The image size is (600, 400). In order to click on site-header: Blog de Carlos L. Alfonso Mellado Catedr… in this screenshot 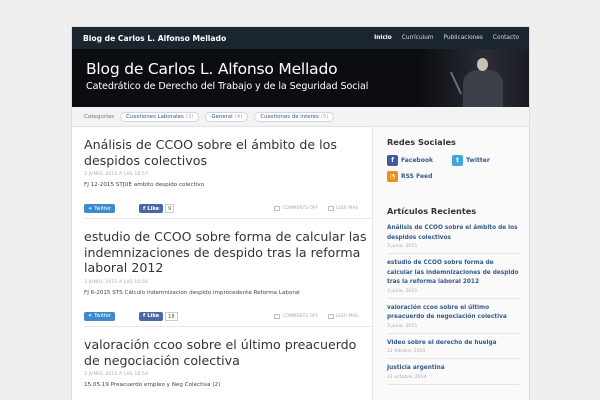, I will do `click(300, 78)`.